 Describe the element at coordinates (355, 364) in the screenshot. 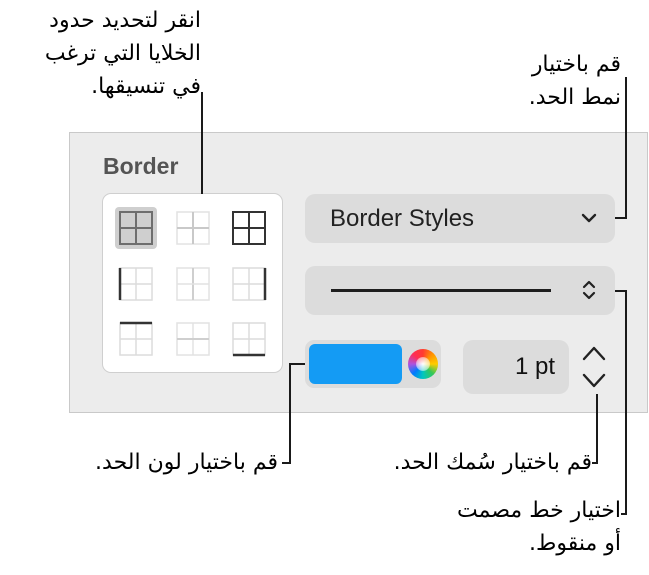

I see `color-swatch` at that location.